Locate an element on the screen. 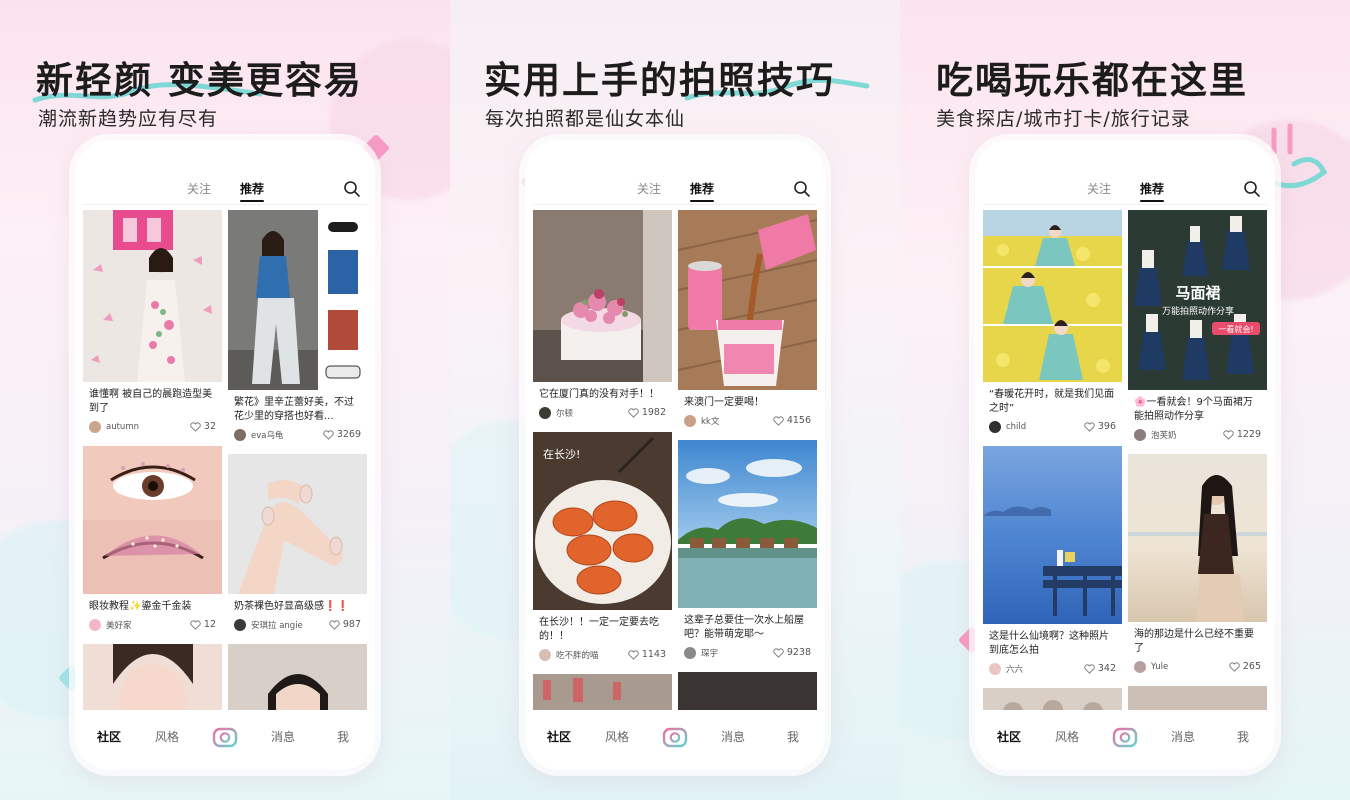 This screenshot has width=1350, height=800. feed-card: 它在厦门真的没有对手！！ 尔顿 1982 is located at coordinates (602, 317).